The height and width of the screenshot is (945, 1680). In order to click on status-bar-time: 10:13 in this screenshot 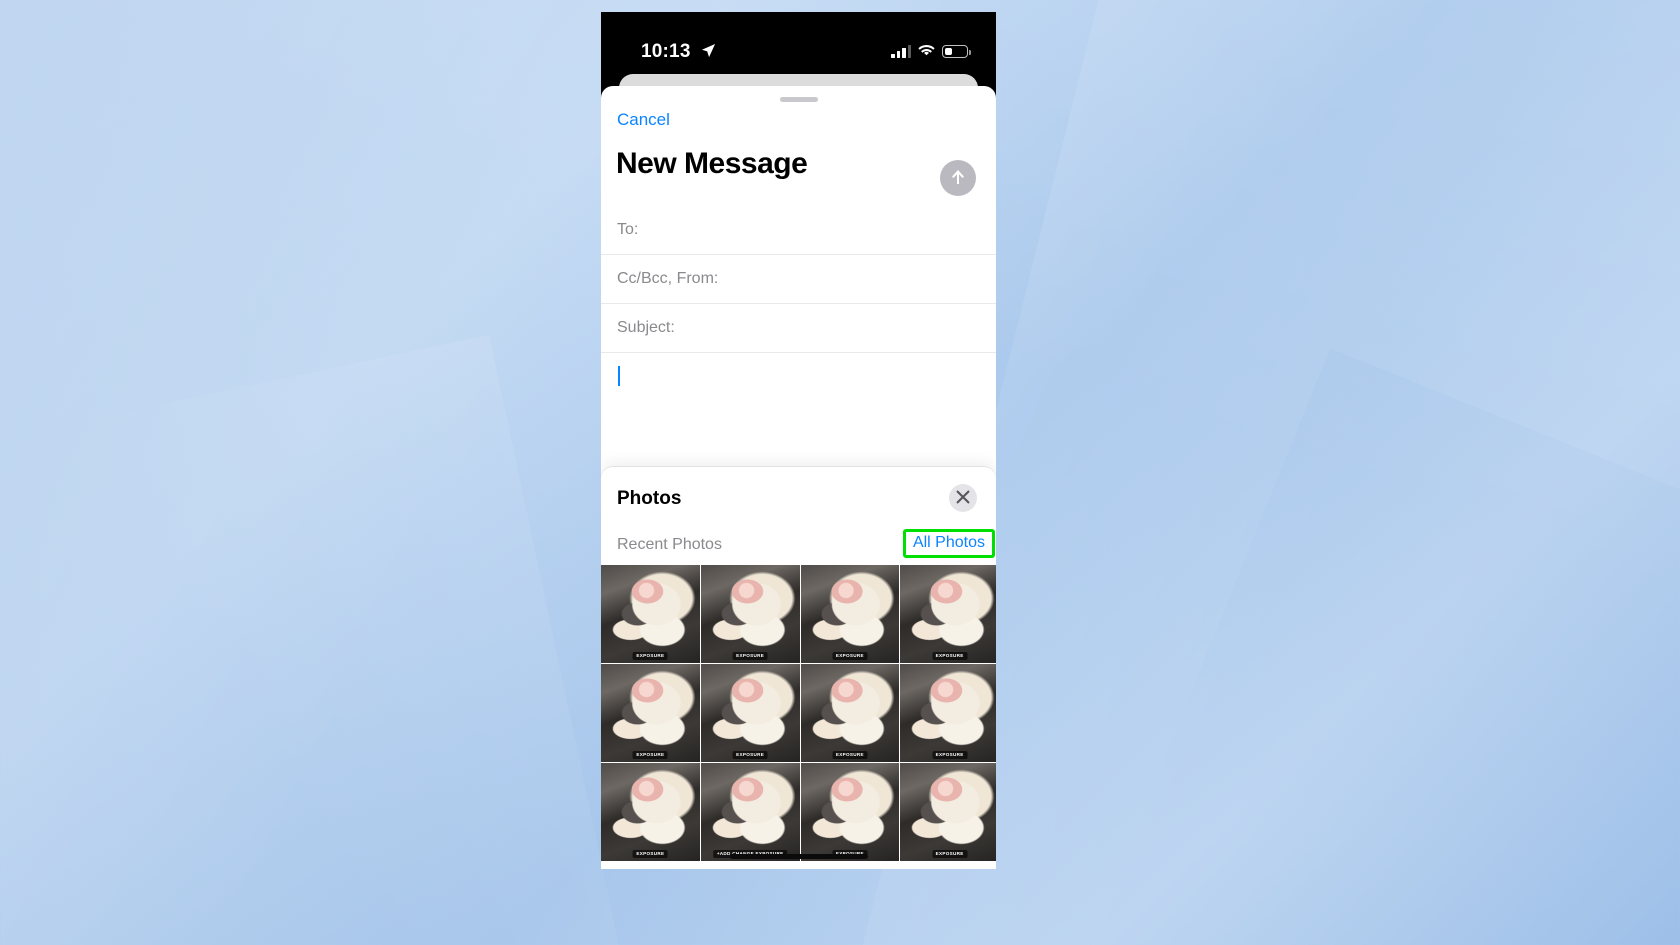, I will do `click(666, 51)`.